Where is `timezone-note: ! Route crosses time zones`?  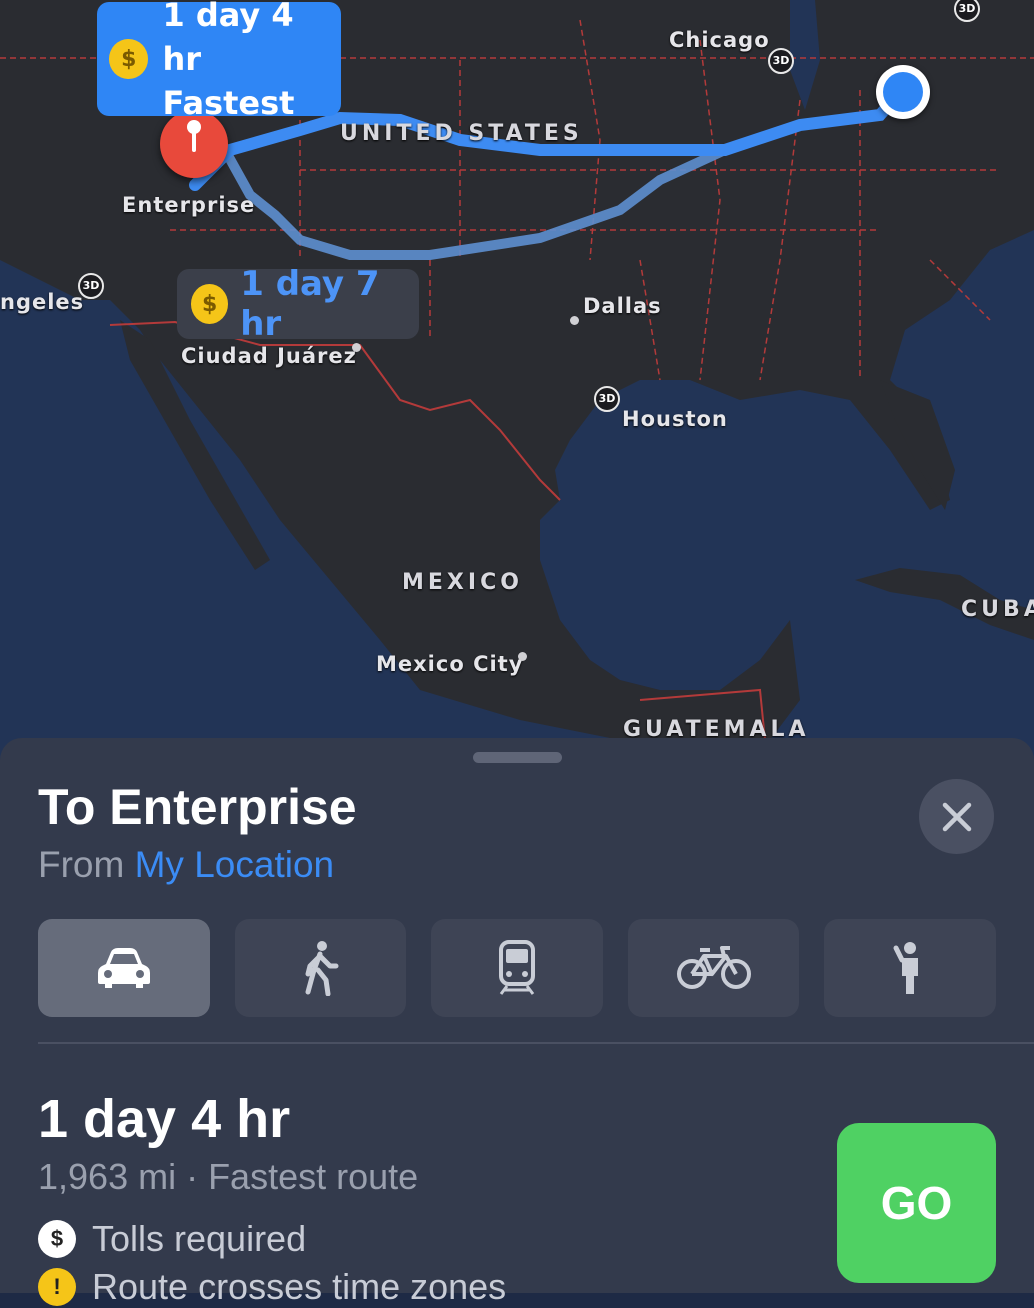
timezone-note: ! Route crosses time zones is located at coordinates (272, 1287).